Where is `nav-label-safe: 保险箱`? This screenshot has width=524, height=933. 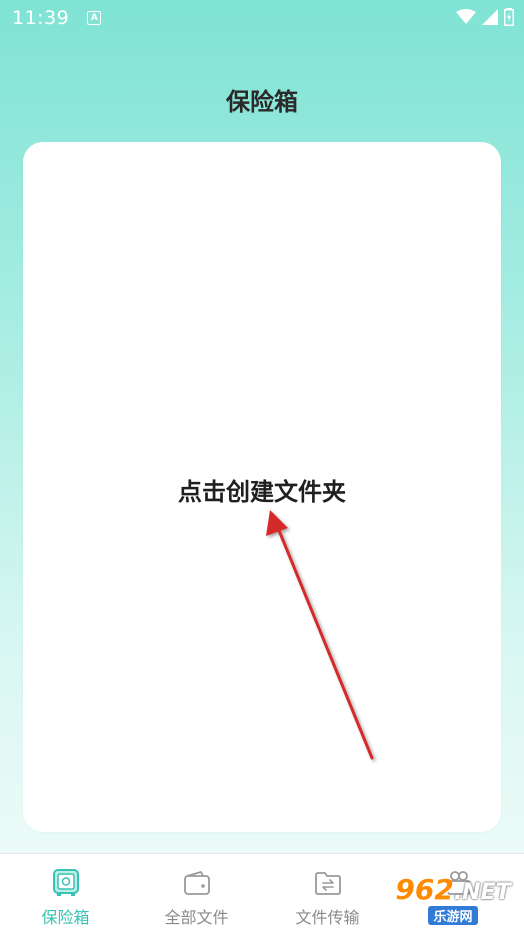
nav-label-safe: 保险箱 is located at coordinates (65, 917).